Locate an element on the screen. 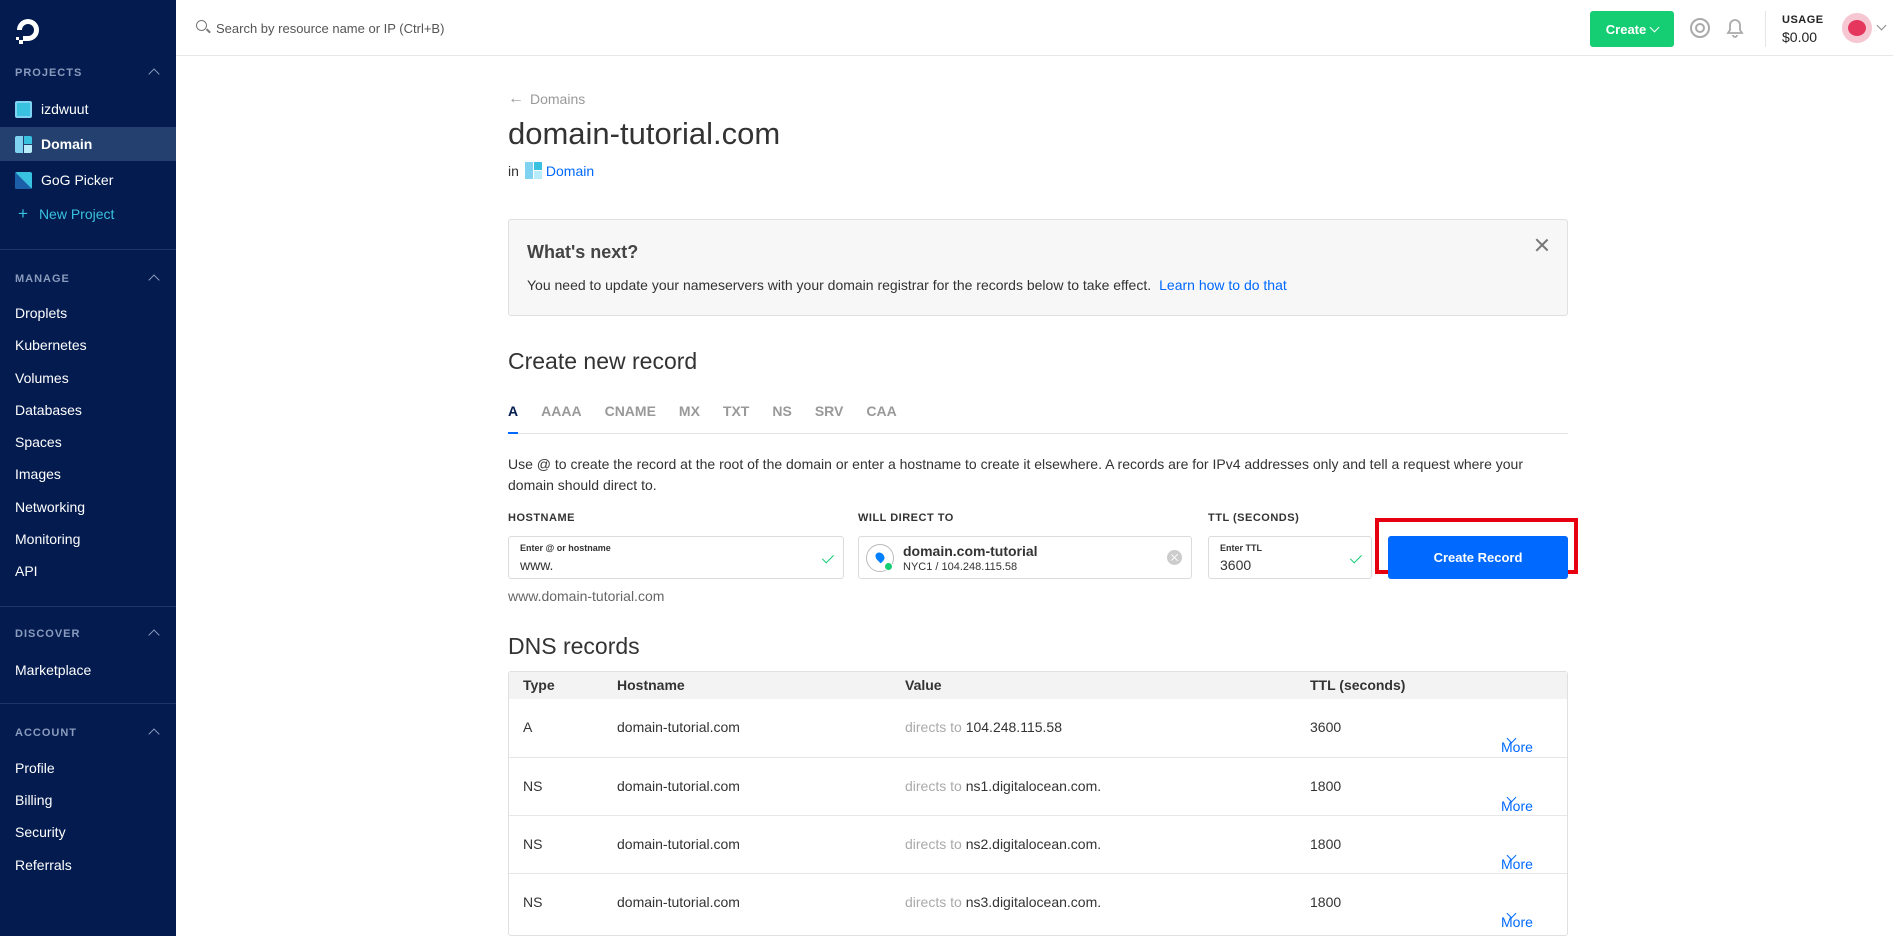  back-to-domains-link: ← Domains is located at coordinates (546, 99).